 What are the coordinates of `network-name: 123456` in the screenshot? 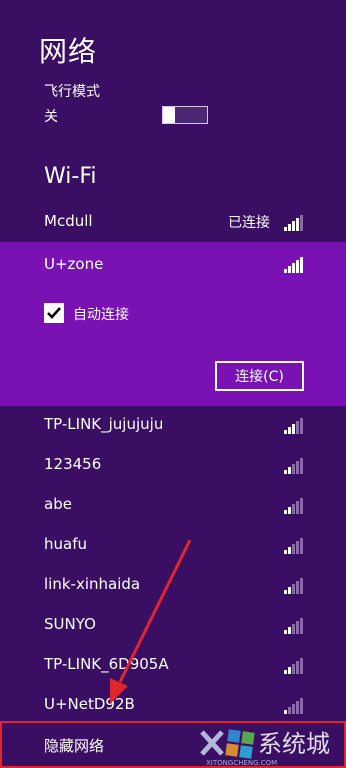 It's located at (73, 464).